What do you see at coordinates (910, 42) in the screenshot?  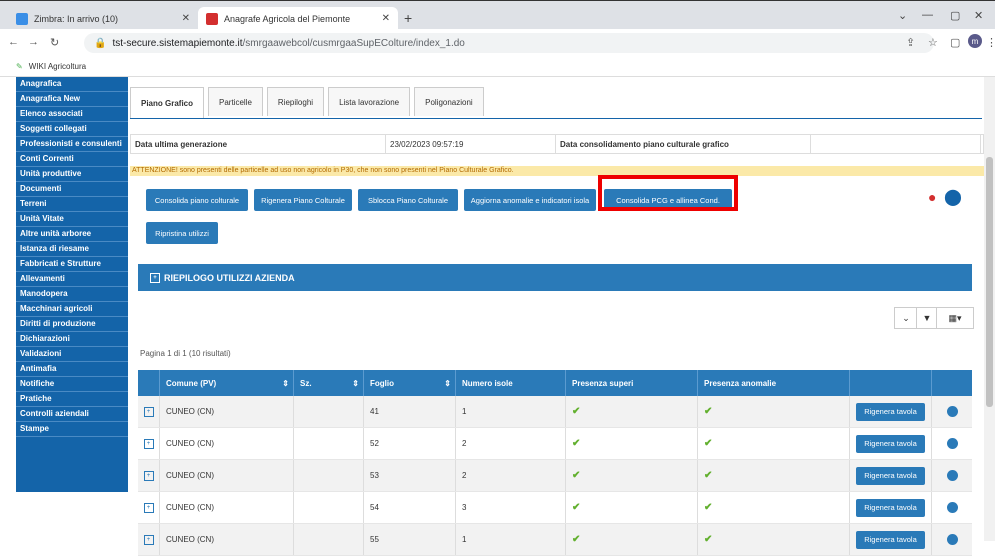 I see `share-icon: ⇪` at bounding box center [910, 42].